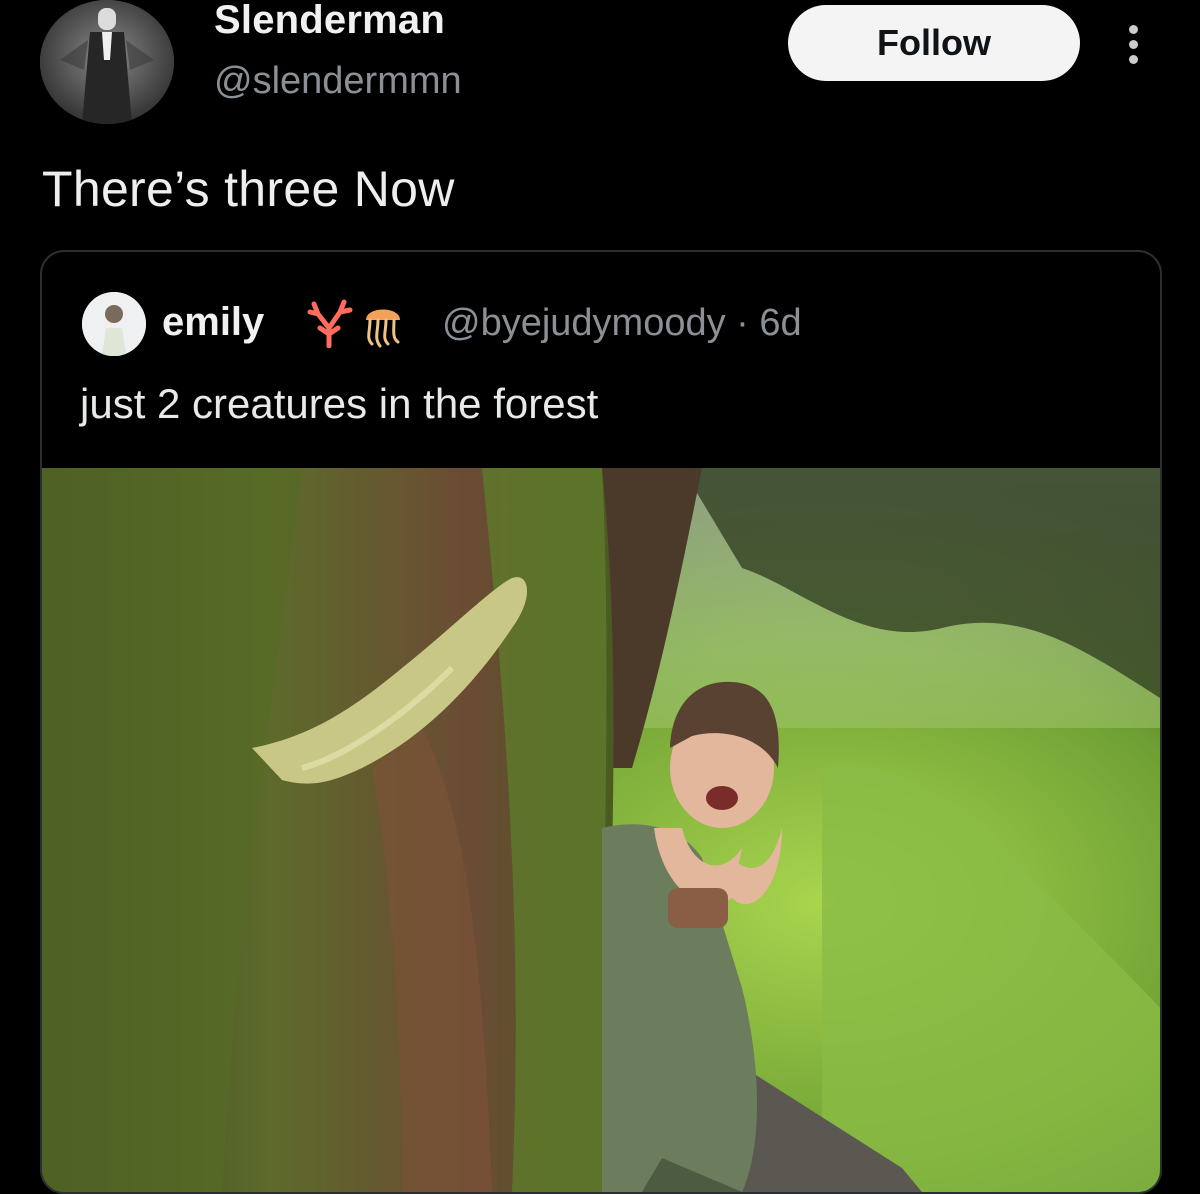 This screenshot has width=1200, height=1194. I want to click on slenderman-avatar-image, so click(107, 62).